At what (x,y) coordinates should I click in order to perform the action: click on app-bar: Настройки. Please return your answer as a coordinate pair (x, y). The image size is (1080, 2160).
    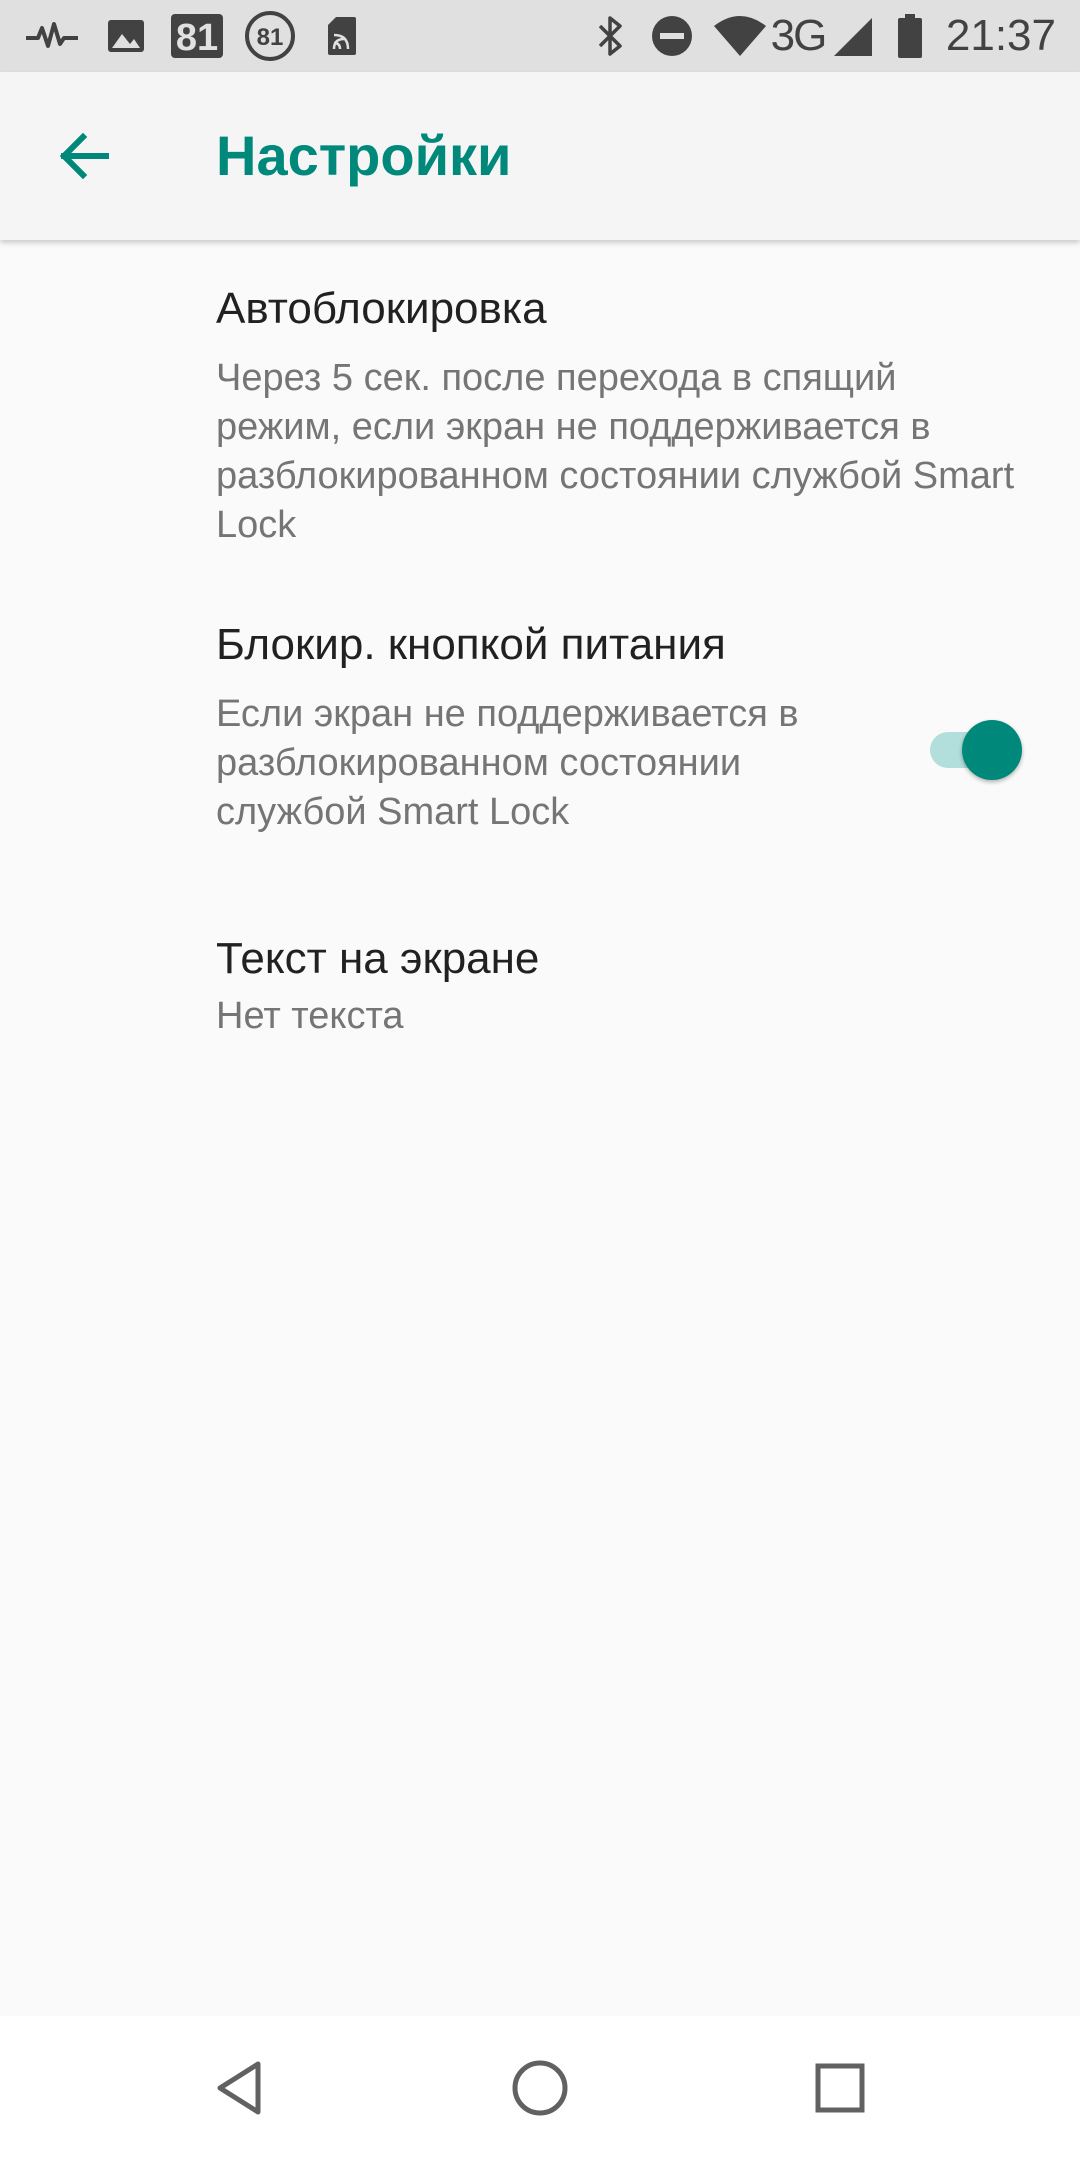
    Looking at the image, I should click on (540, 156).